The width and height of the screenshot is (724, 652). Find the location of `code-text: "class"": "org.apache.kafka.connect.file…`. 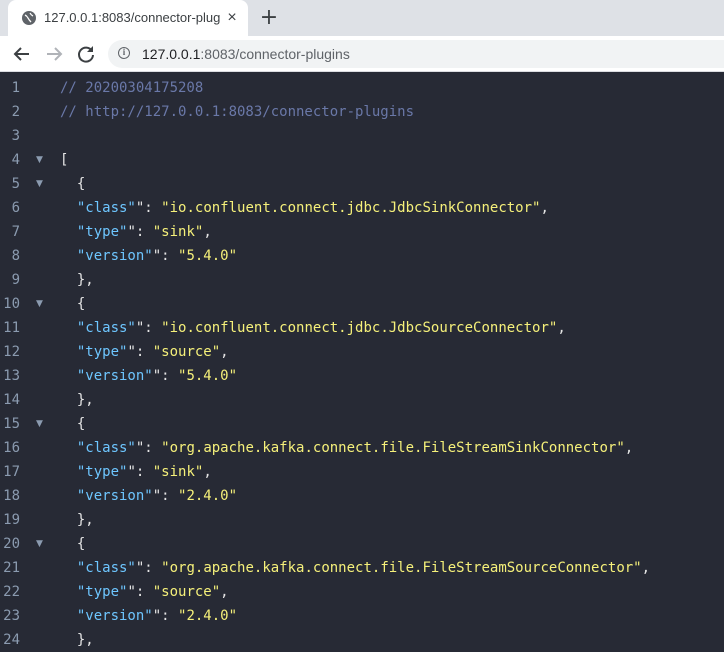

code-text: "class"": "org.apache.kafka.connect.file… is located at coordinates (355, 448).